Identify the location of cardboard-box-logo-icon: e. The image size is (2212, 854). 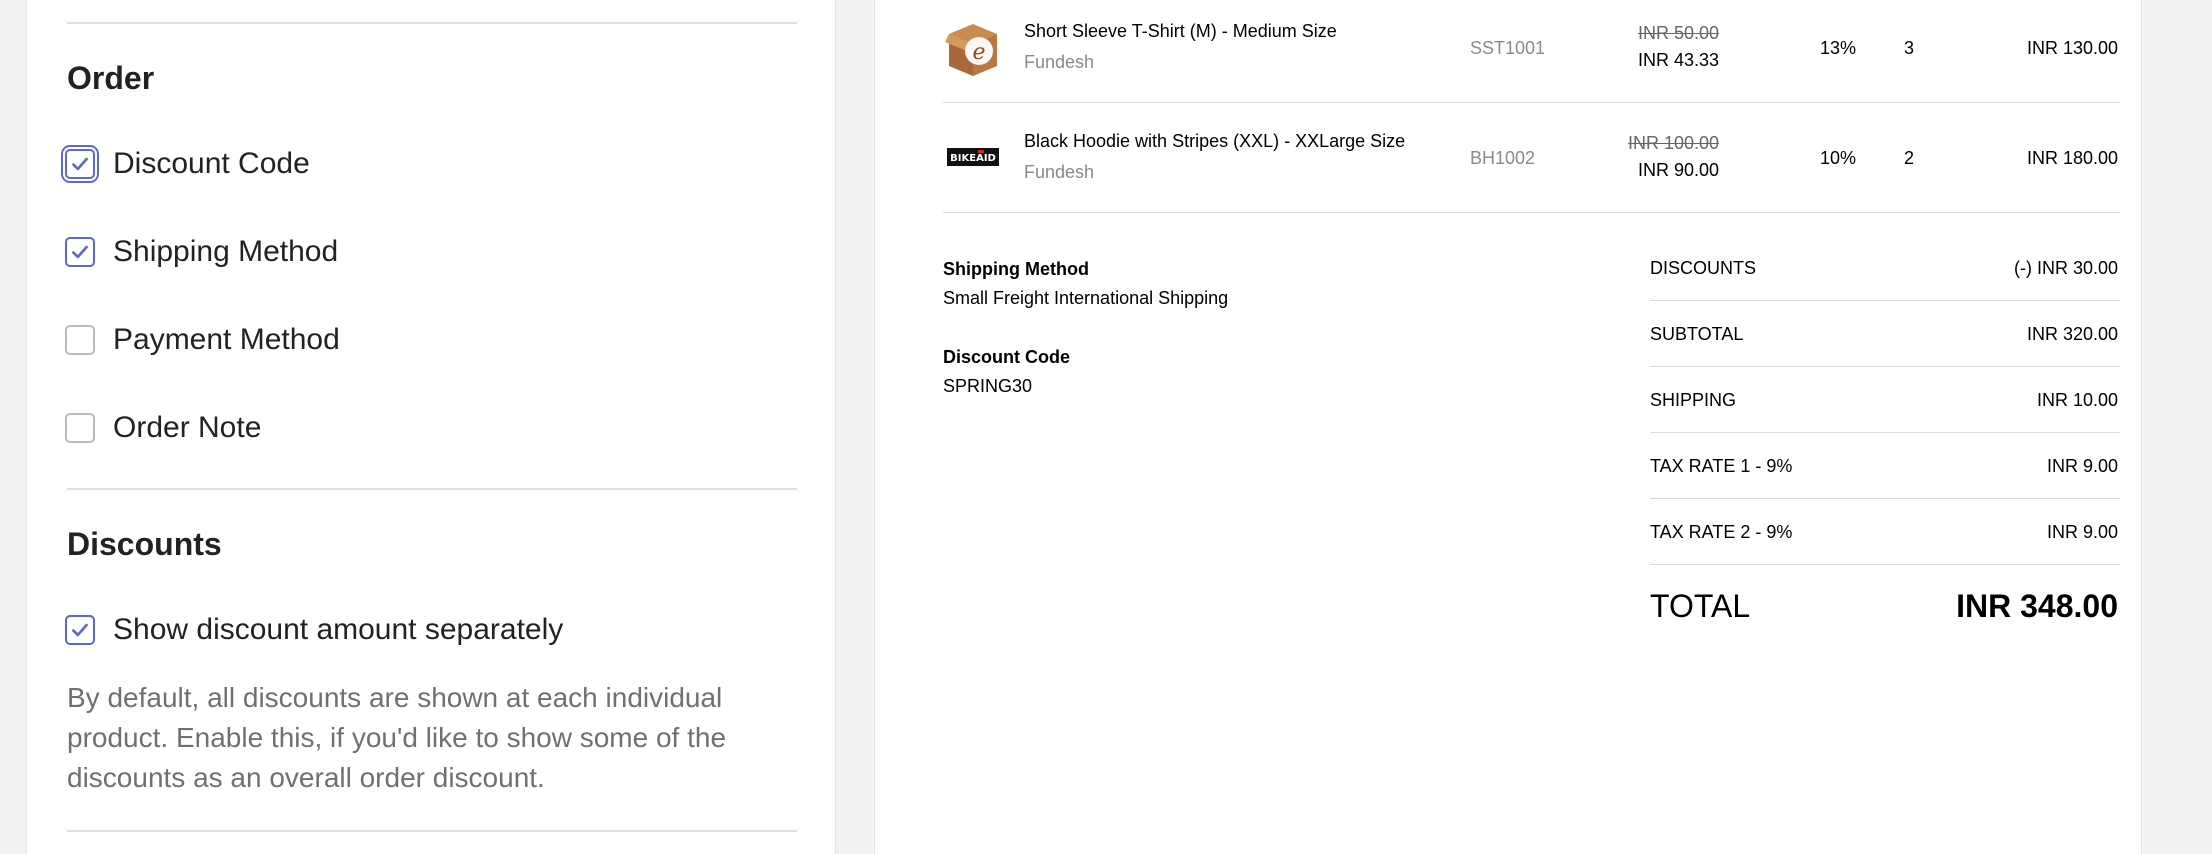
(971, 50).